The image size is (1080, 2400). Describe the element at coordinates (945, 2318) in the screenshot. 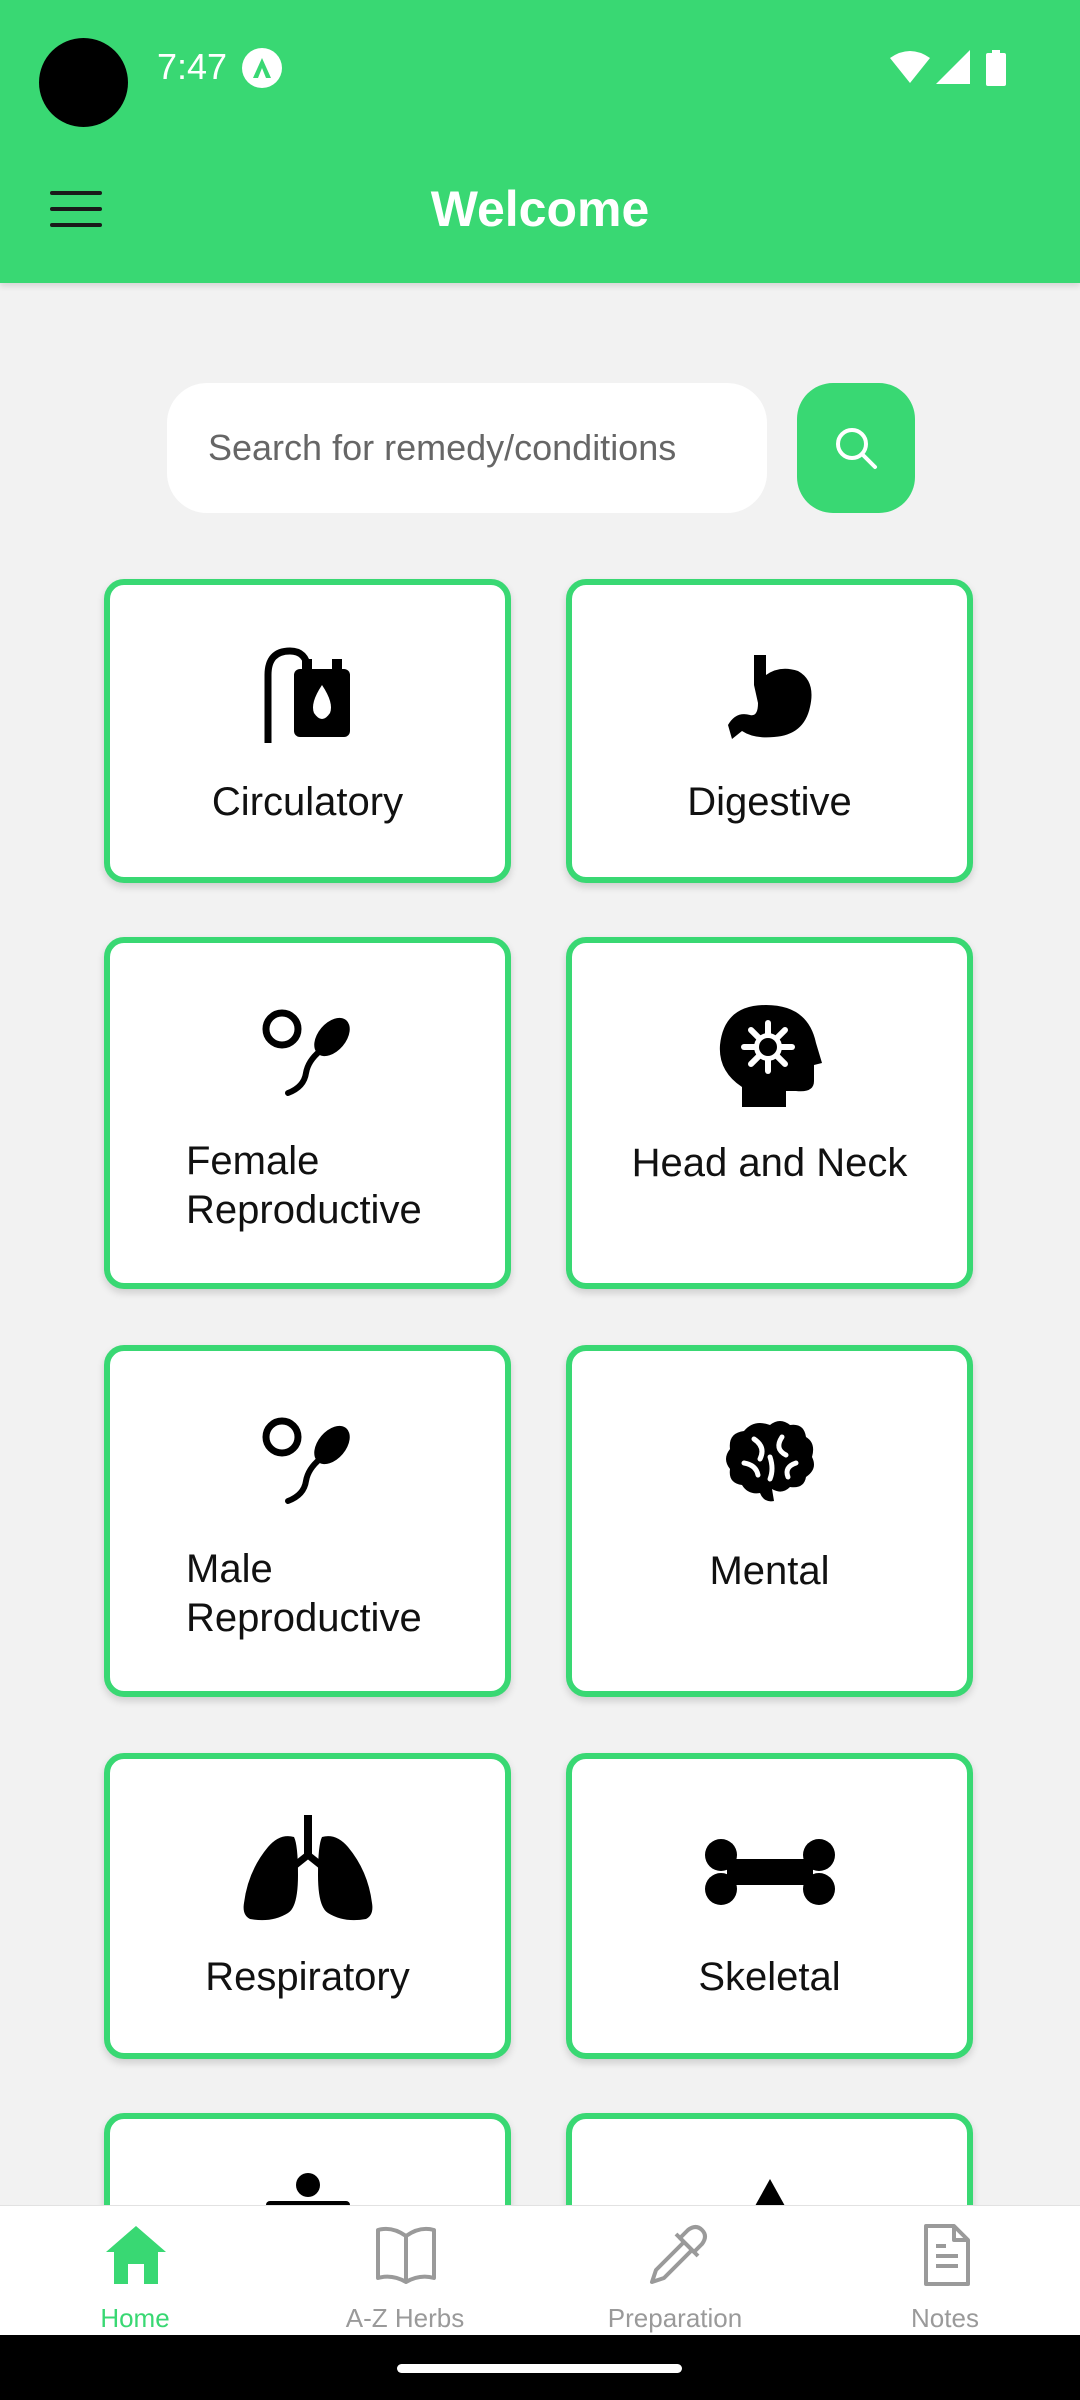

I see `tab-label: Notes` at that location.